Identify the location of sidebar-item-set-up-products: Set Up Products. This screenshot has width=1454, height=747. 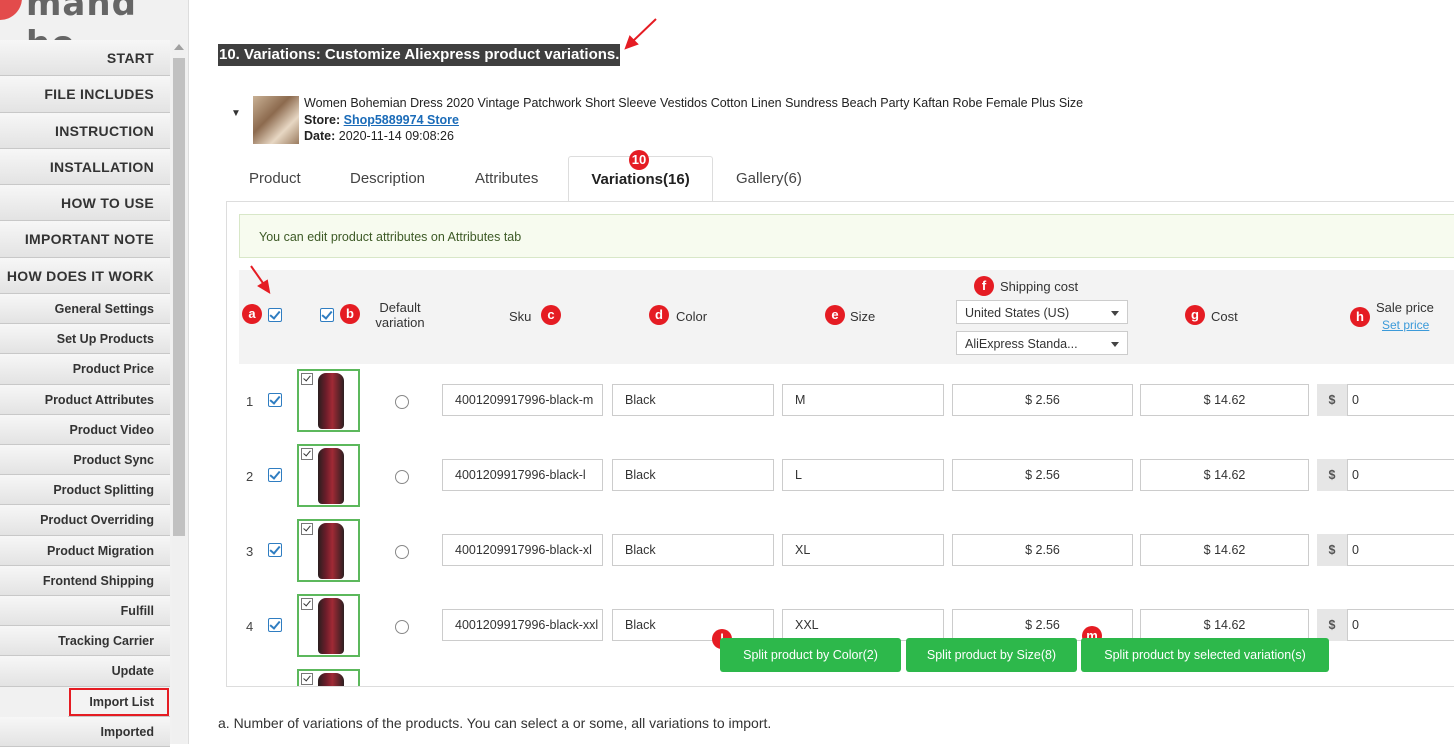
(85, 339).